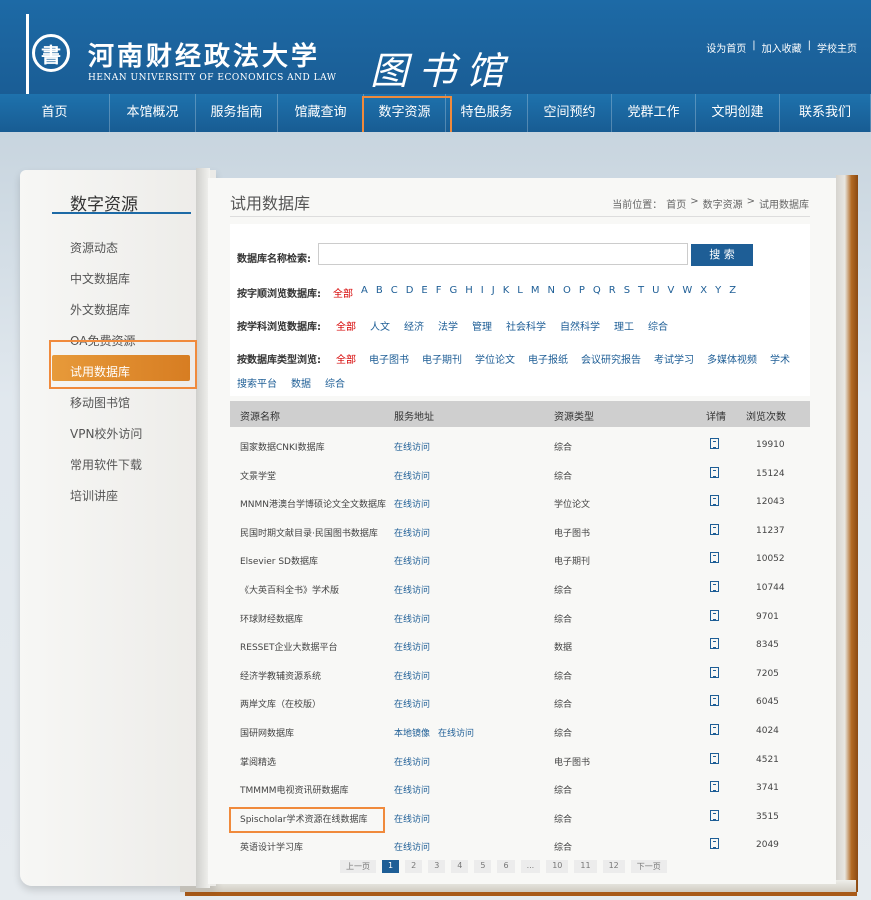 The height and width of the screenshot is (900, 871). What do you see at coordinates (394, 292) in the screenshot?
I see `filter-option: C` at bounding box center [394, 292].